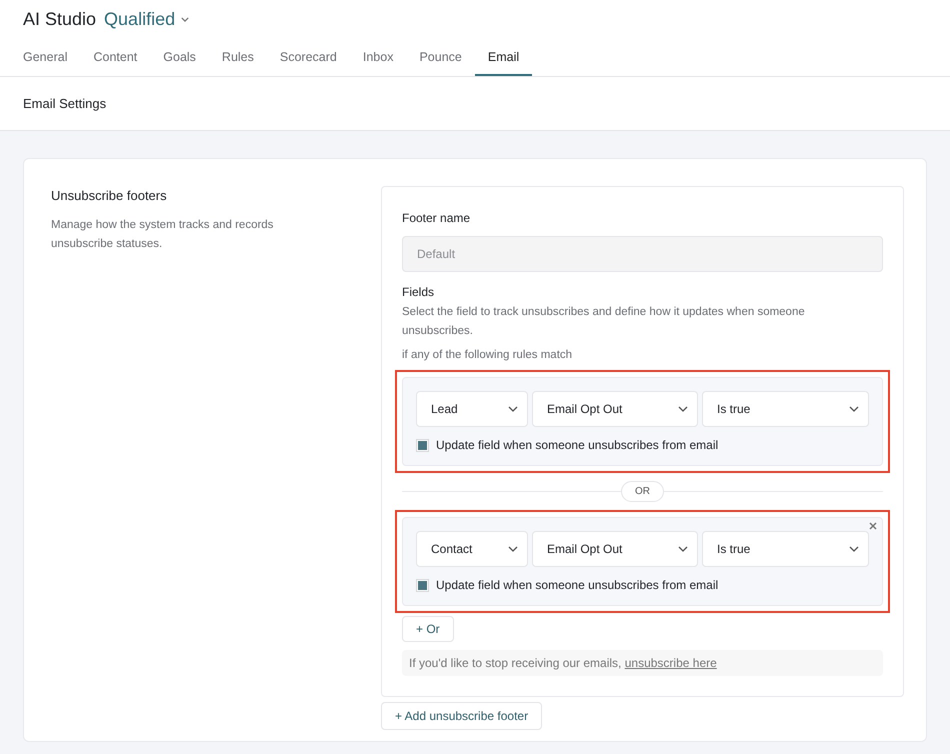  What do you see at coordinates (179, 58) in the screenshot?
I see `tab: Goals` at bounding box center [179, 58].